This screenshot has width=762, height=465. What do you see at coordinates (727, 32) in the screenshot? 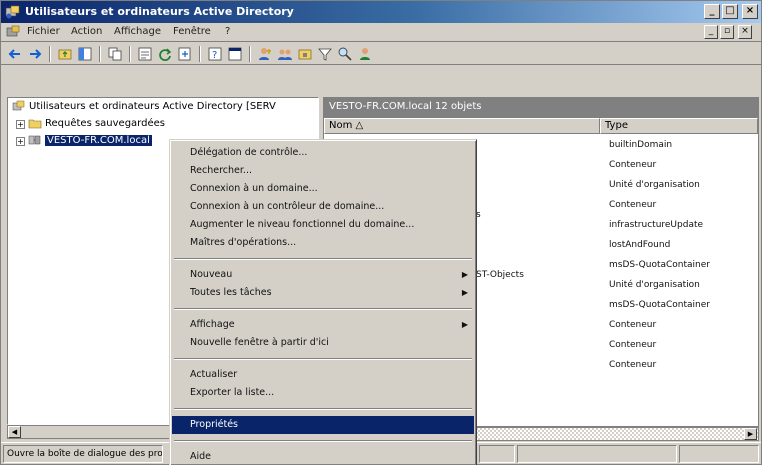
I see `child-restore-button: ▫` at bounding box center [727, 32].